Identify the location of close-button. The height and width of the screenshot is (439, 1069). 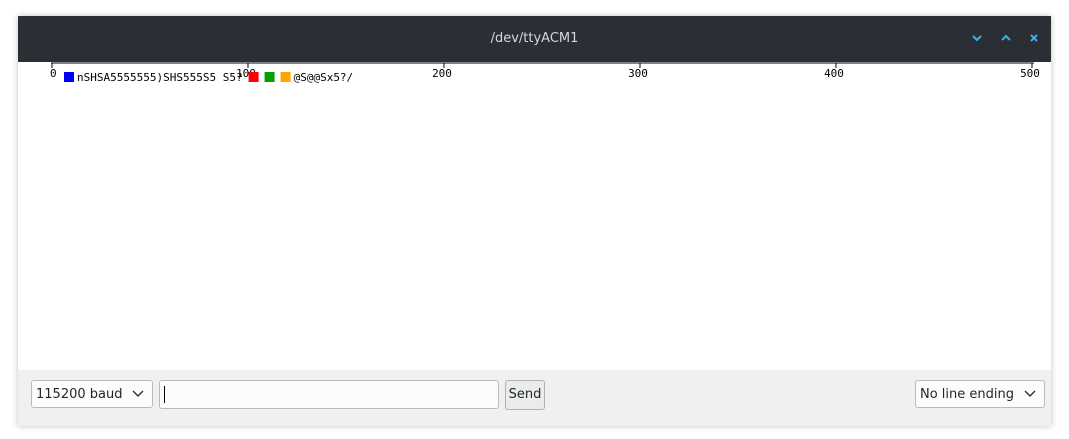
(1034, 38).